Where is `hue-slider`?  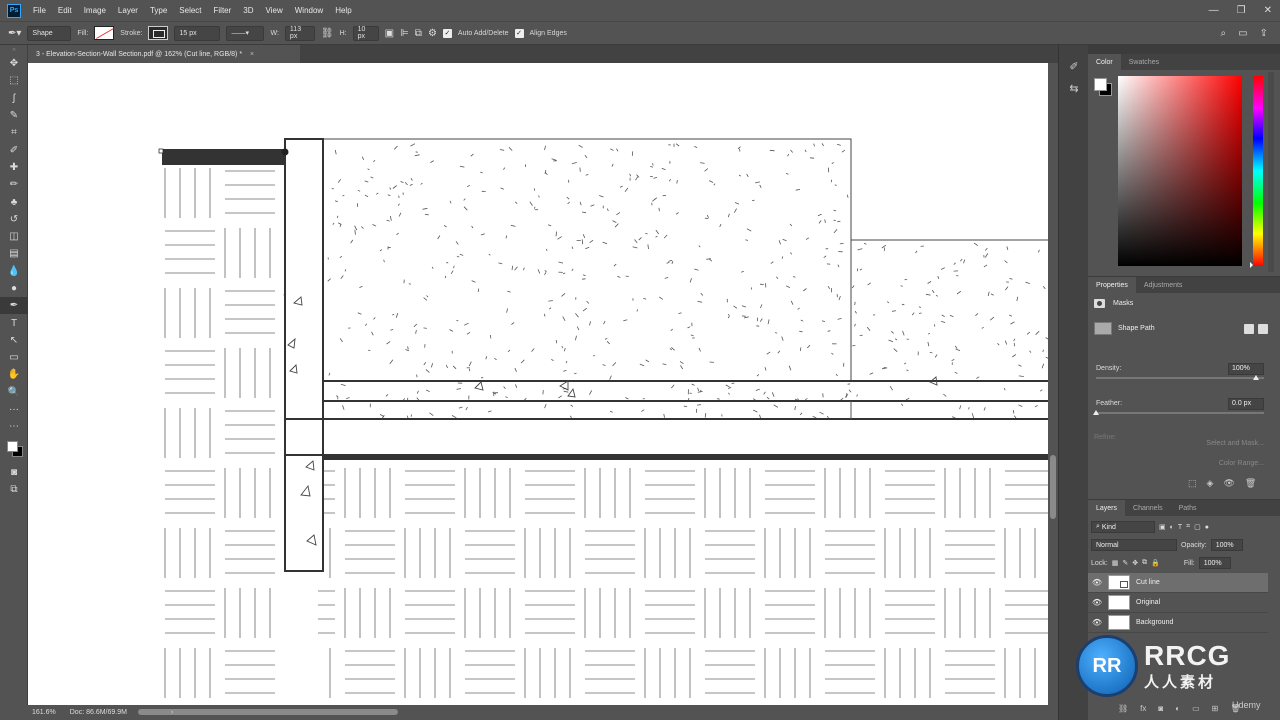
hue-slider is located at coordinates (1256, 172).